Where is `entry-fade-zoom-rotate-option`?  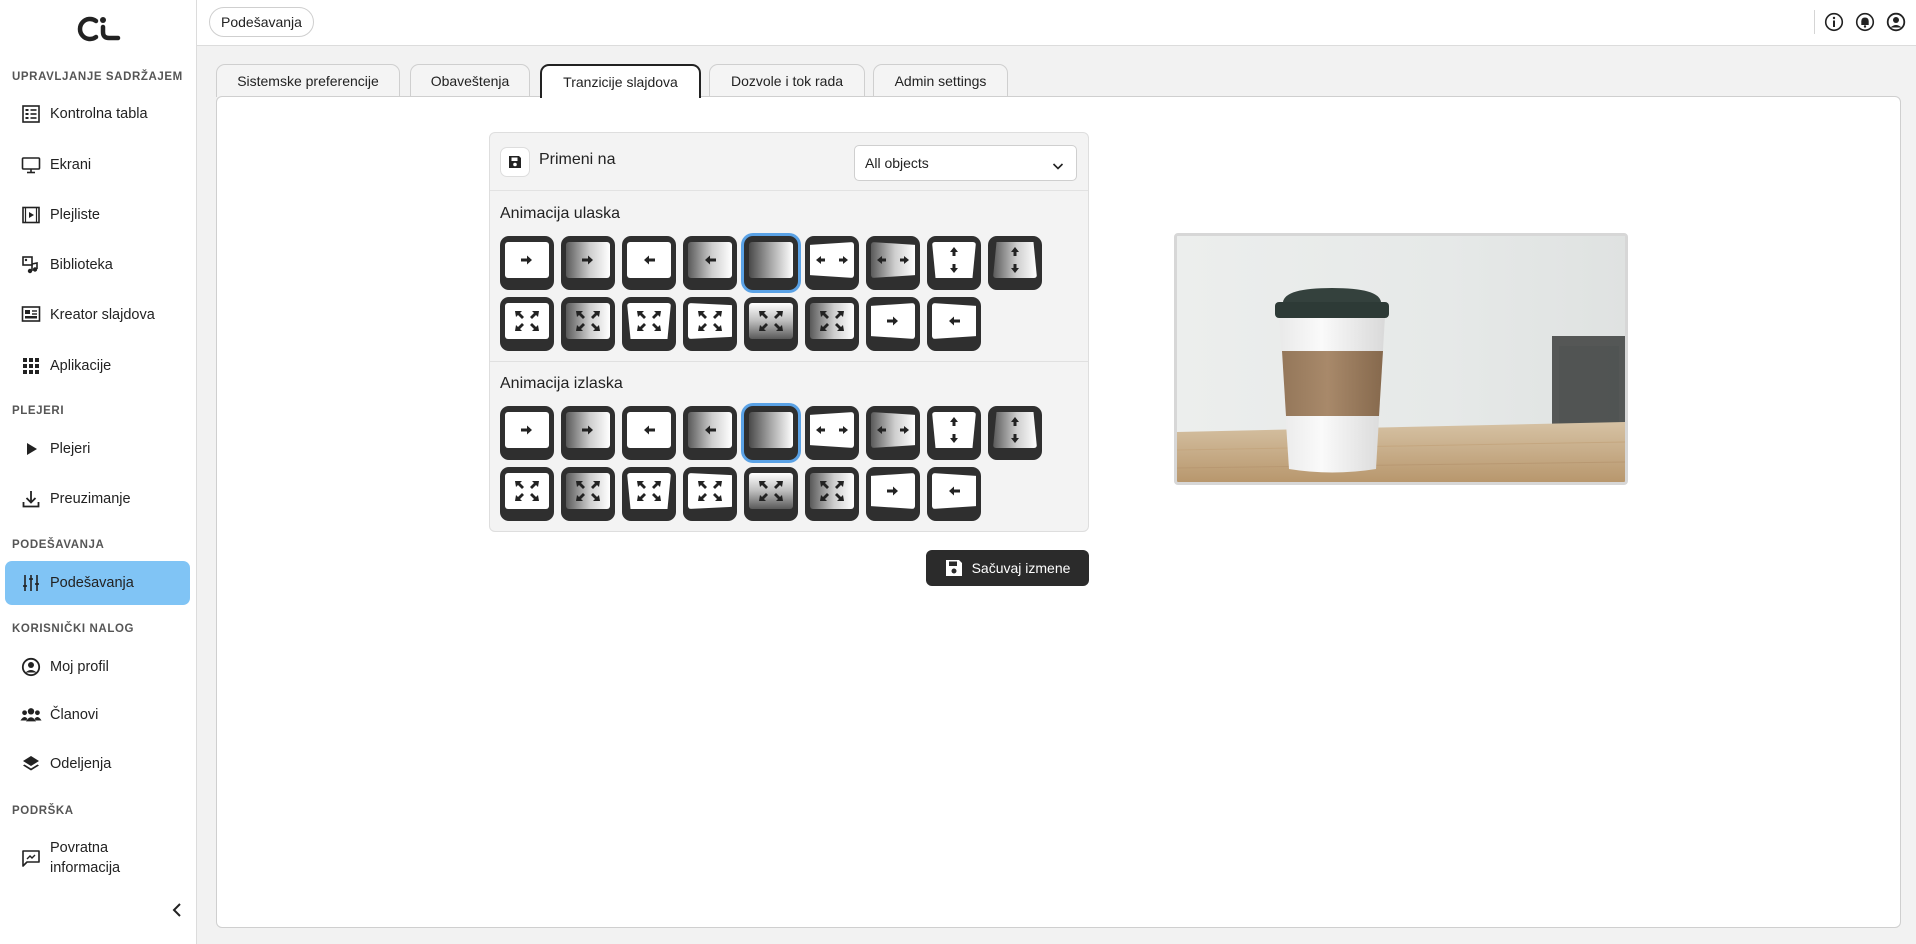
entry-fade-zoom-rotate-option is located at coordinates (832, 324).